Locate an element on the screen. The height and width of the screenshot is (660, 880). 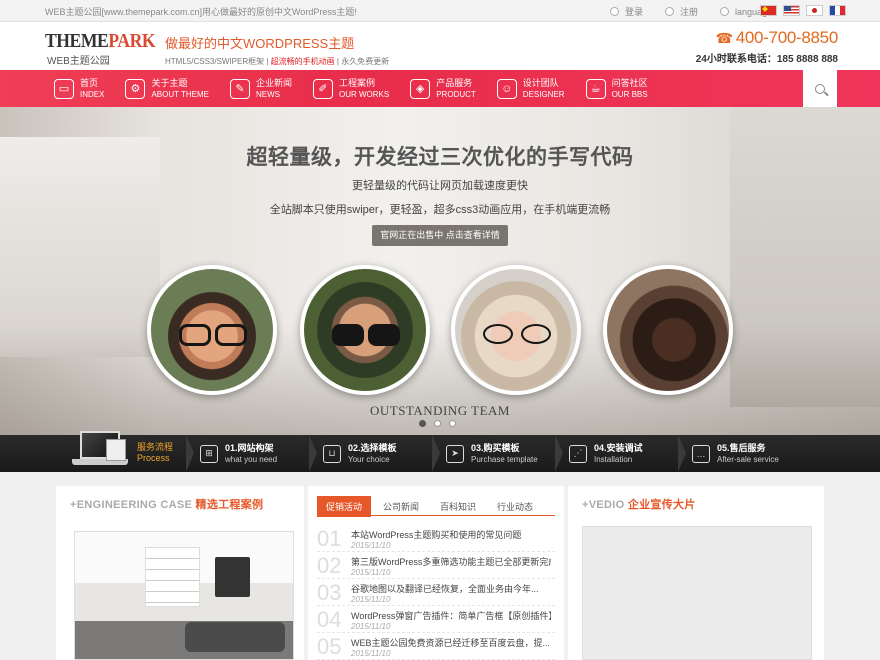
step-title: 02.选择模板 is located at coordinates (372, 447).